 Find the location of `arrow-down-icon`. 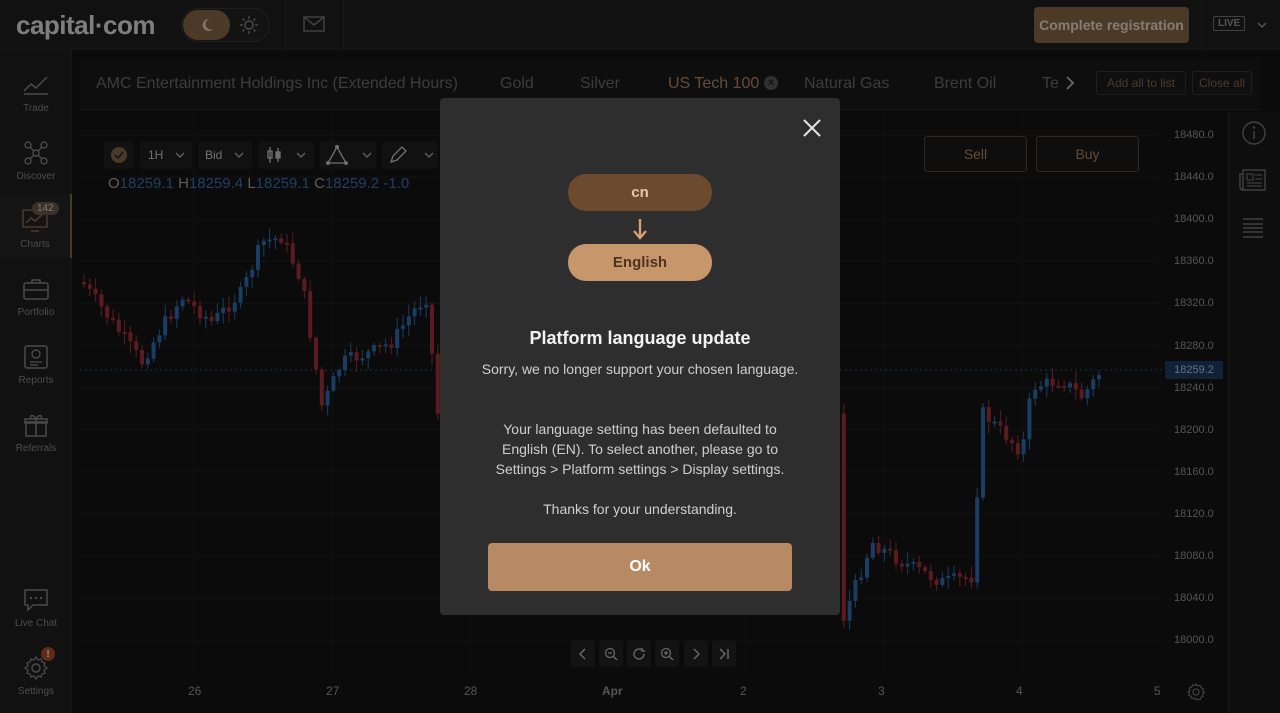

arrow-down-icon is located at coordinates (640, 231).